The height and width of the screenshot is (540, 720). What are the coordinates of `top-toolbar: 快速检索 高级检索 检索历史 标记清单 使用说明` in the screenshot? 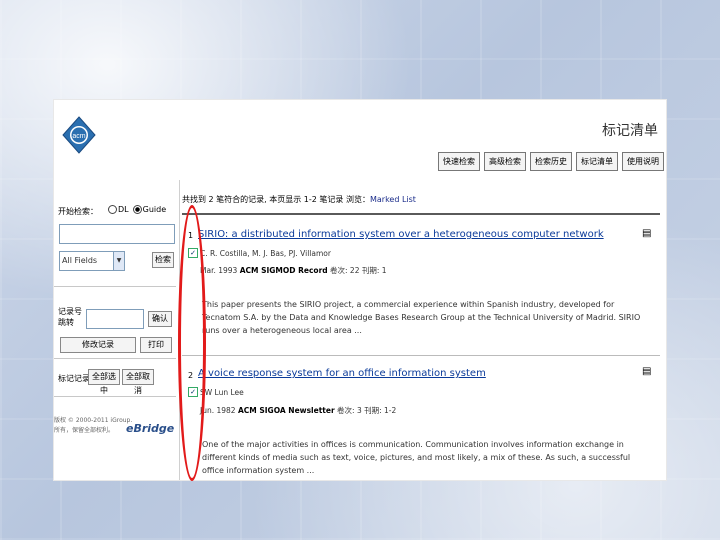 It's located at (551, 161).